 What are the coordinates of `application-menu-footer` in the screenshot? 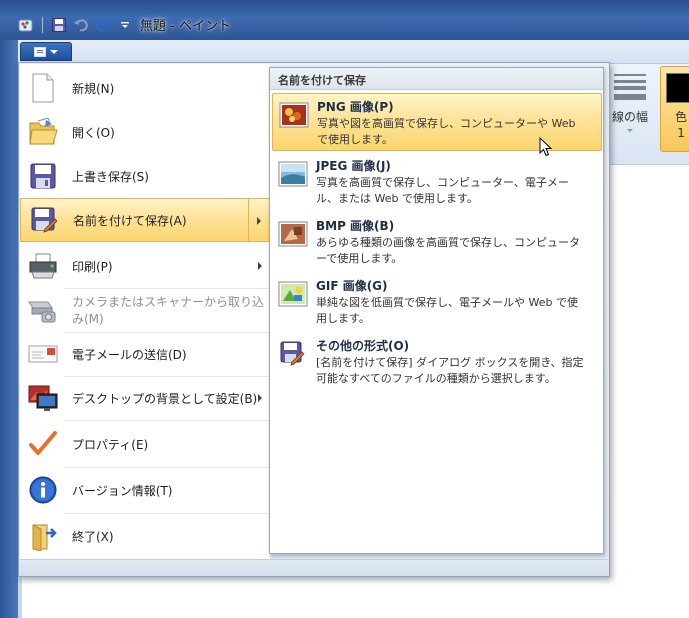 It's located at (314, 567).